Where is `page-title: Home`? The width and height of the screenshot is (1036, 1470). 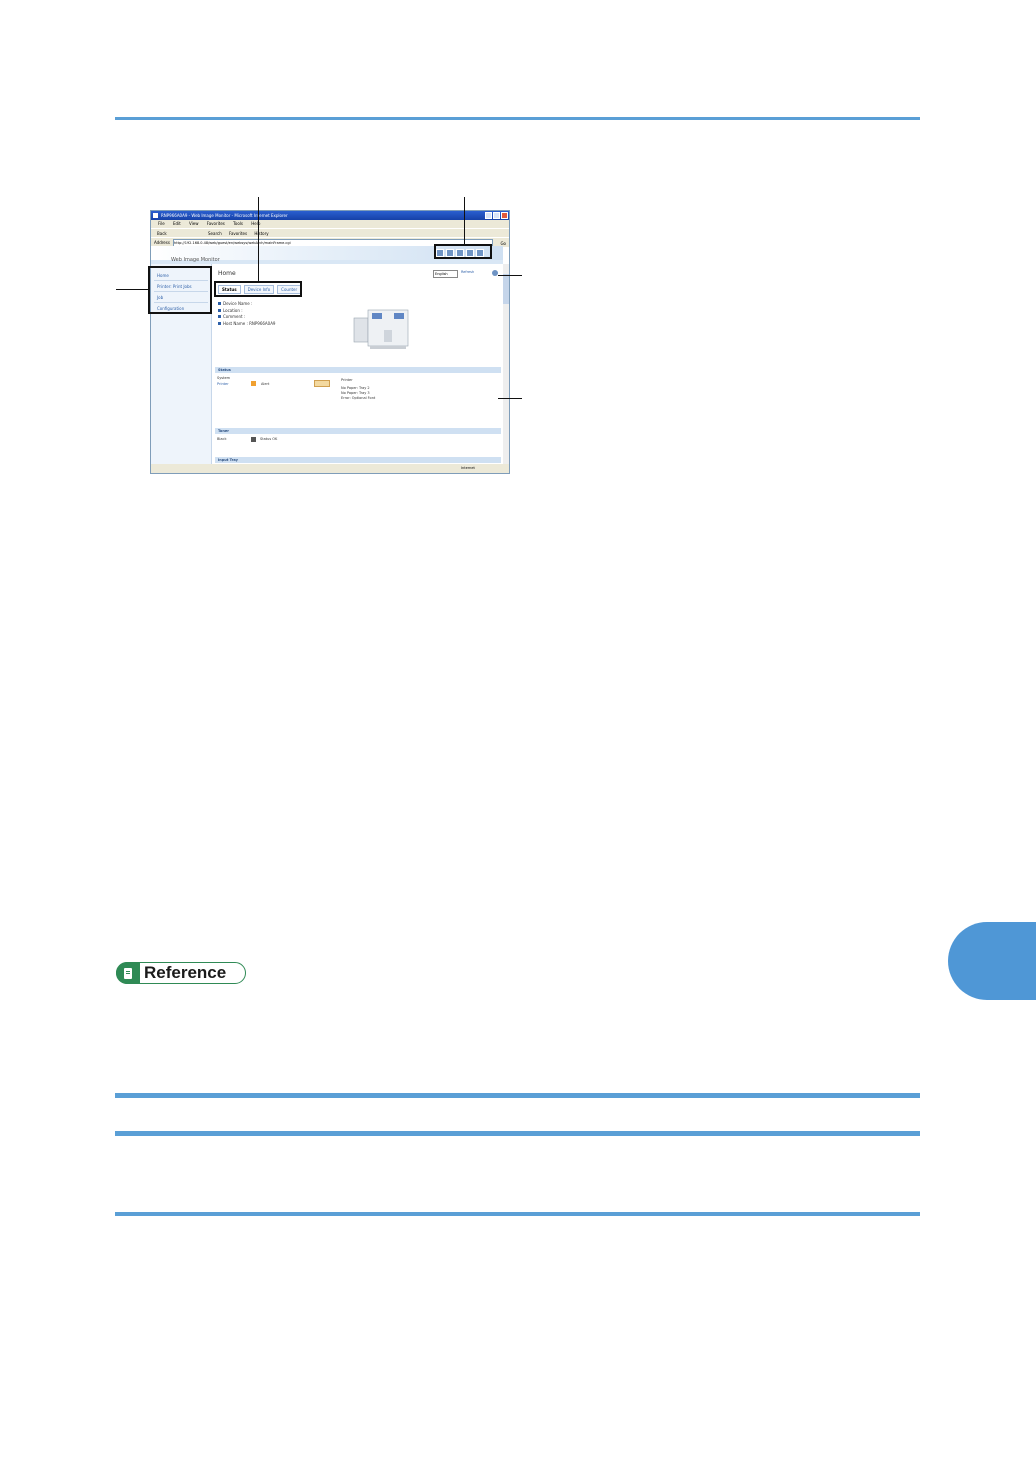 page-title: Home is located at coordinates (227, 273).